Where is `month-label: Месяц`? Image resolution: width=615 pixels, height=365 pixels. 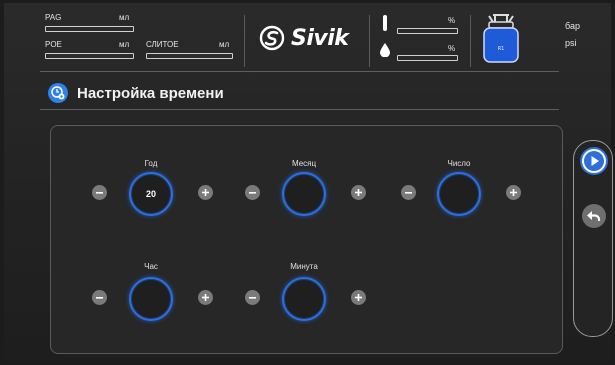
month-label: Месяц is located at coordinates (304, 163).